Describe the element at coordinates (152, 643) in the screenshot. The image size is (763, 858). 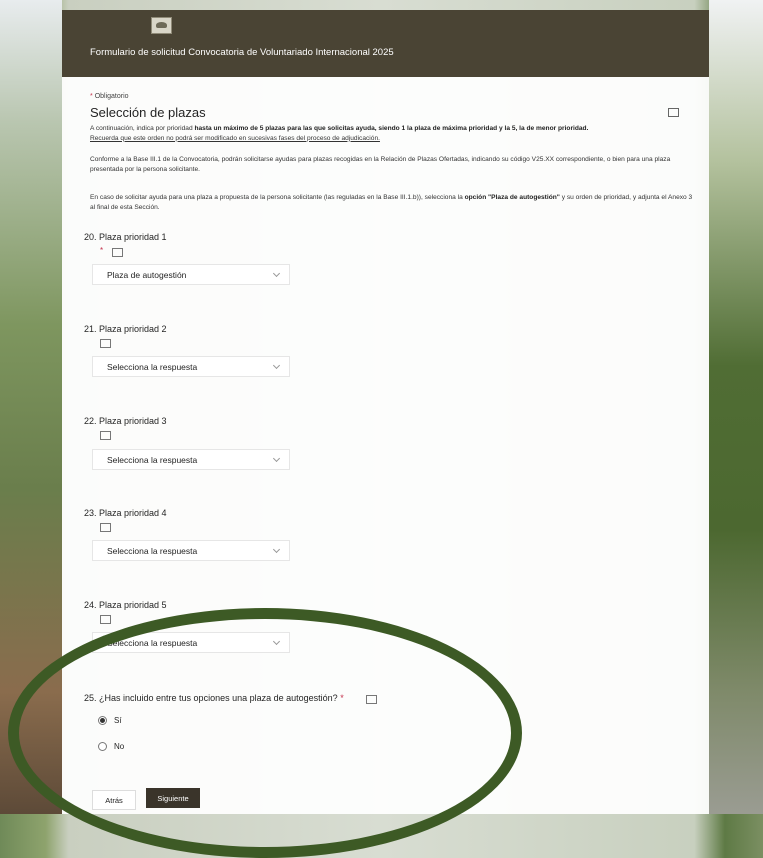
I see `priority-5-value: Selecciona la respuesta` at that location.